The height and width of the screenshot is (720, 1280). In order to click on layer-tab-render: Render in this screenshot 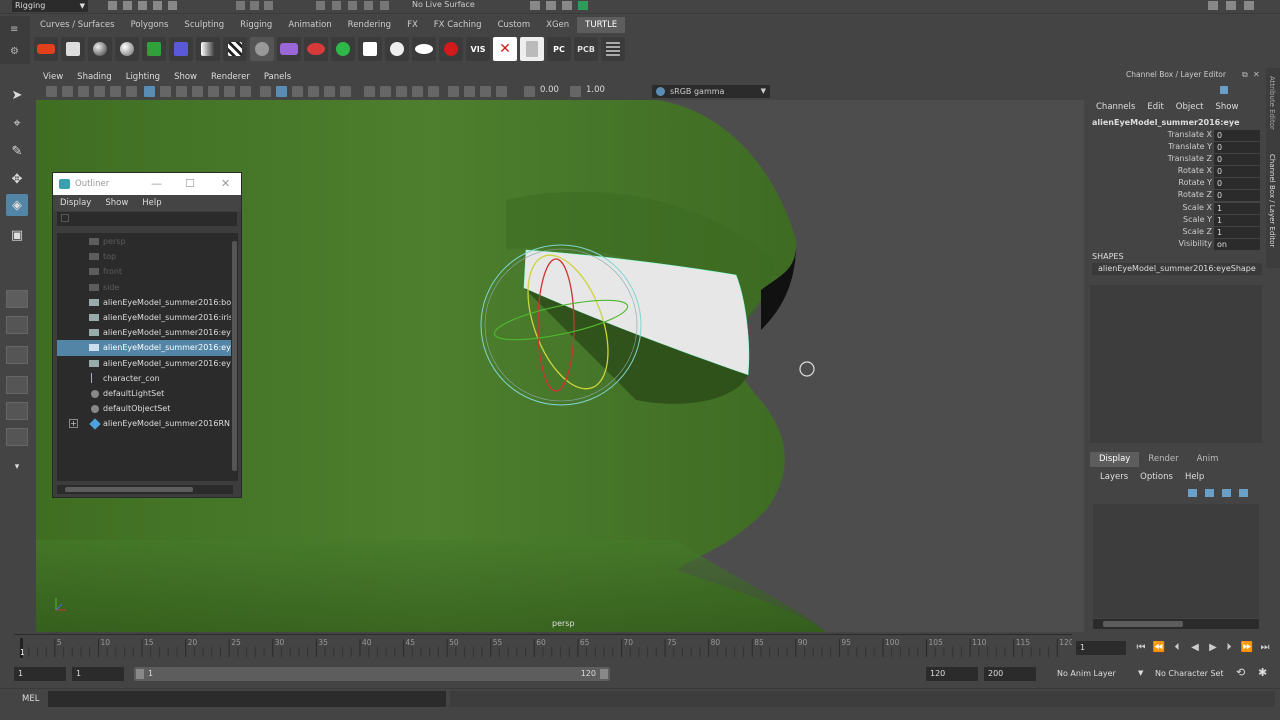, I will do `click(1163, 459)`.